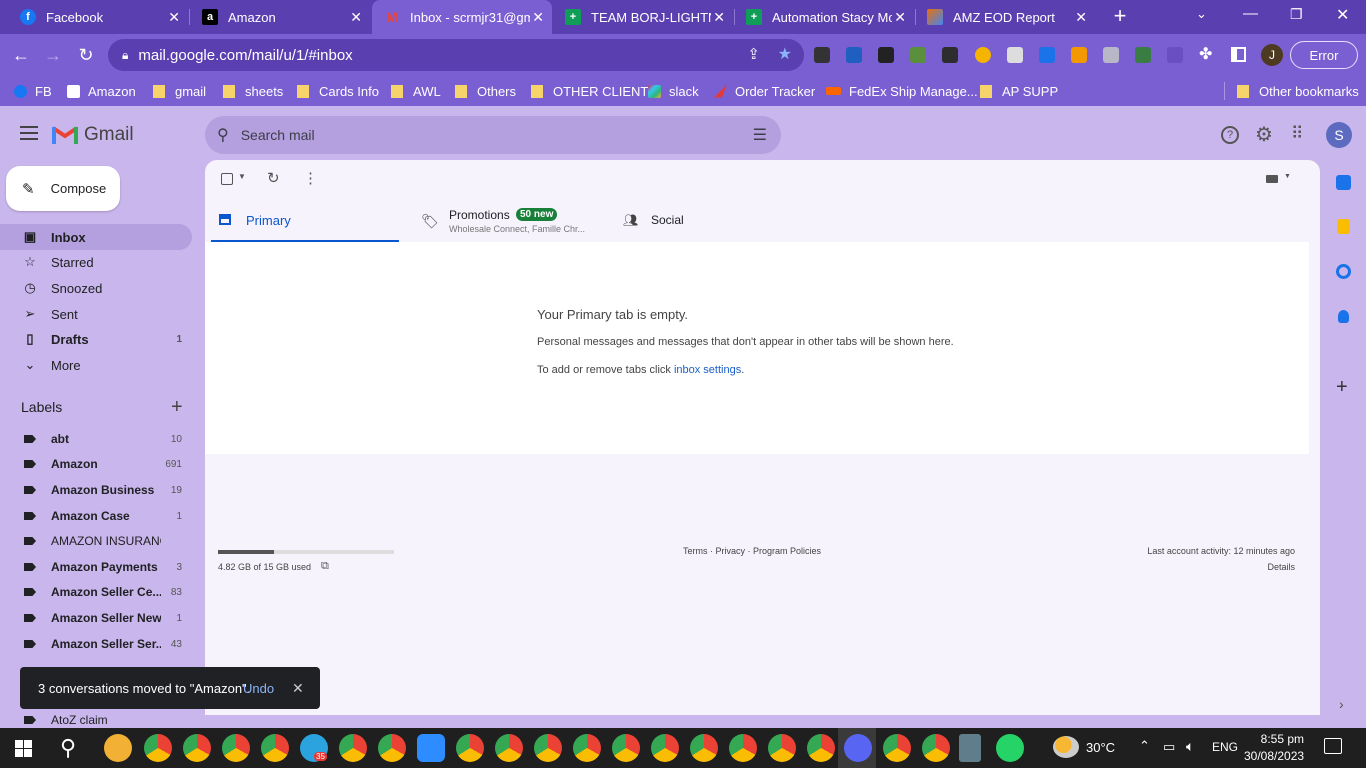 This screenshot has height=768, width=1366. I want to click on nav-more: ⌄ More, so click(96, 365).